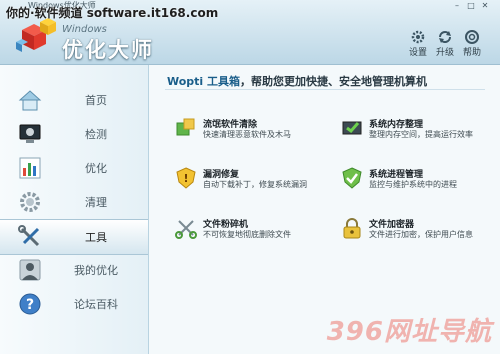 The width and height of the screenshot is (500, 354). What do you see at coordinates (30, 168) in the screenshot?
I see `bar-chart-icon` at bounding box center [30, 168].